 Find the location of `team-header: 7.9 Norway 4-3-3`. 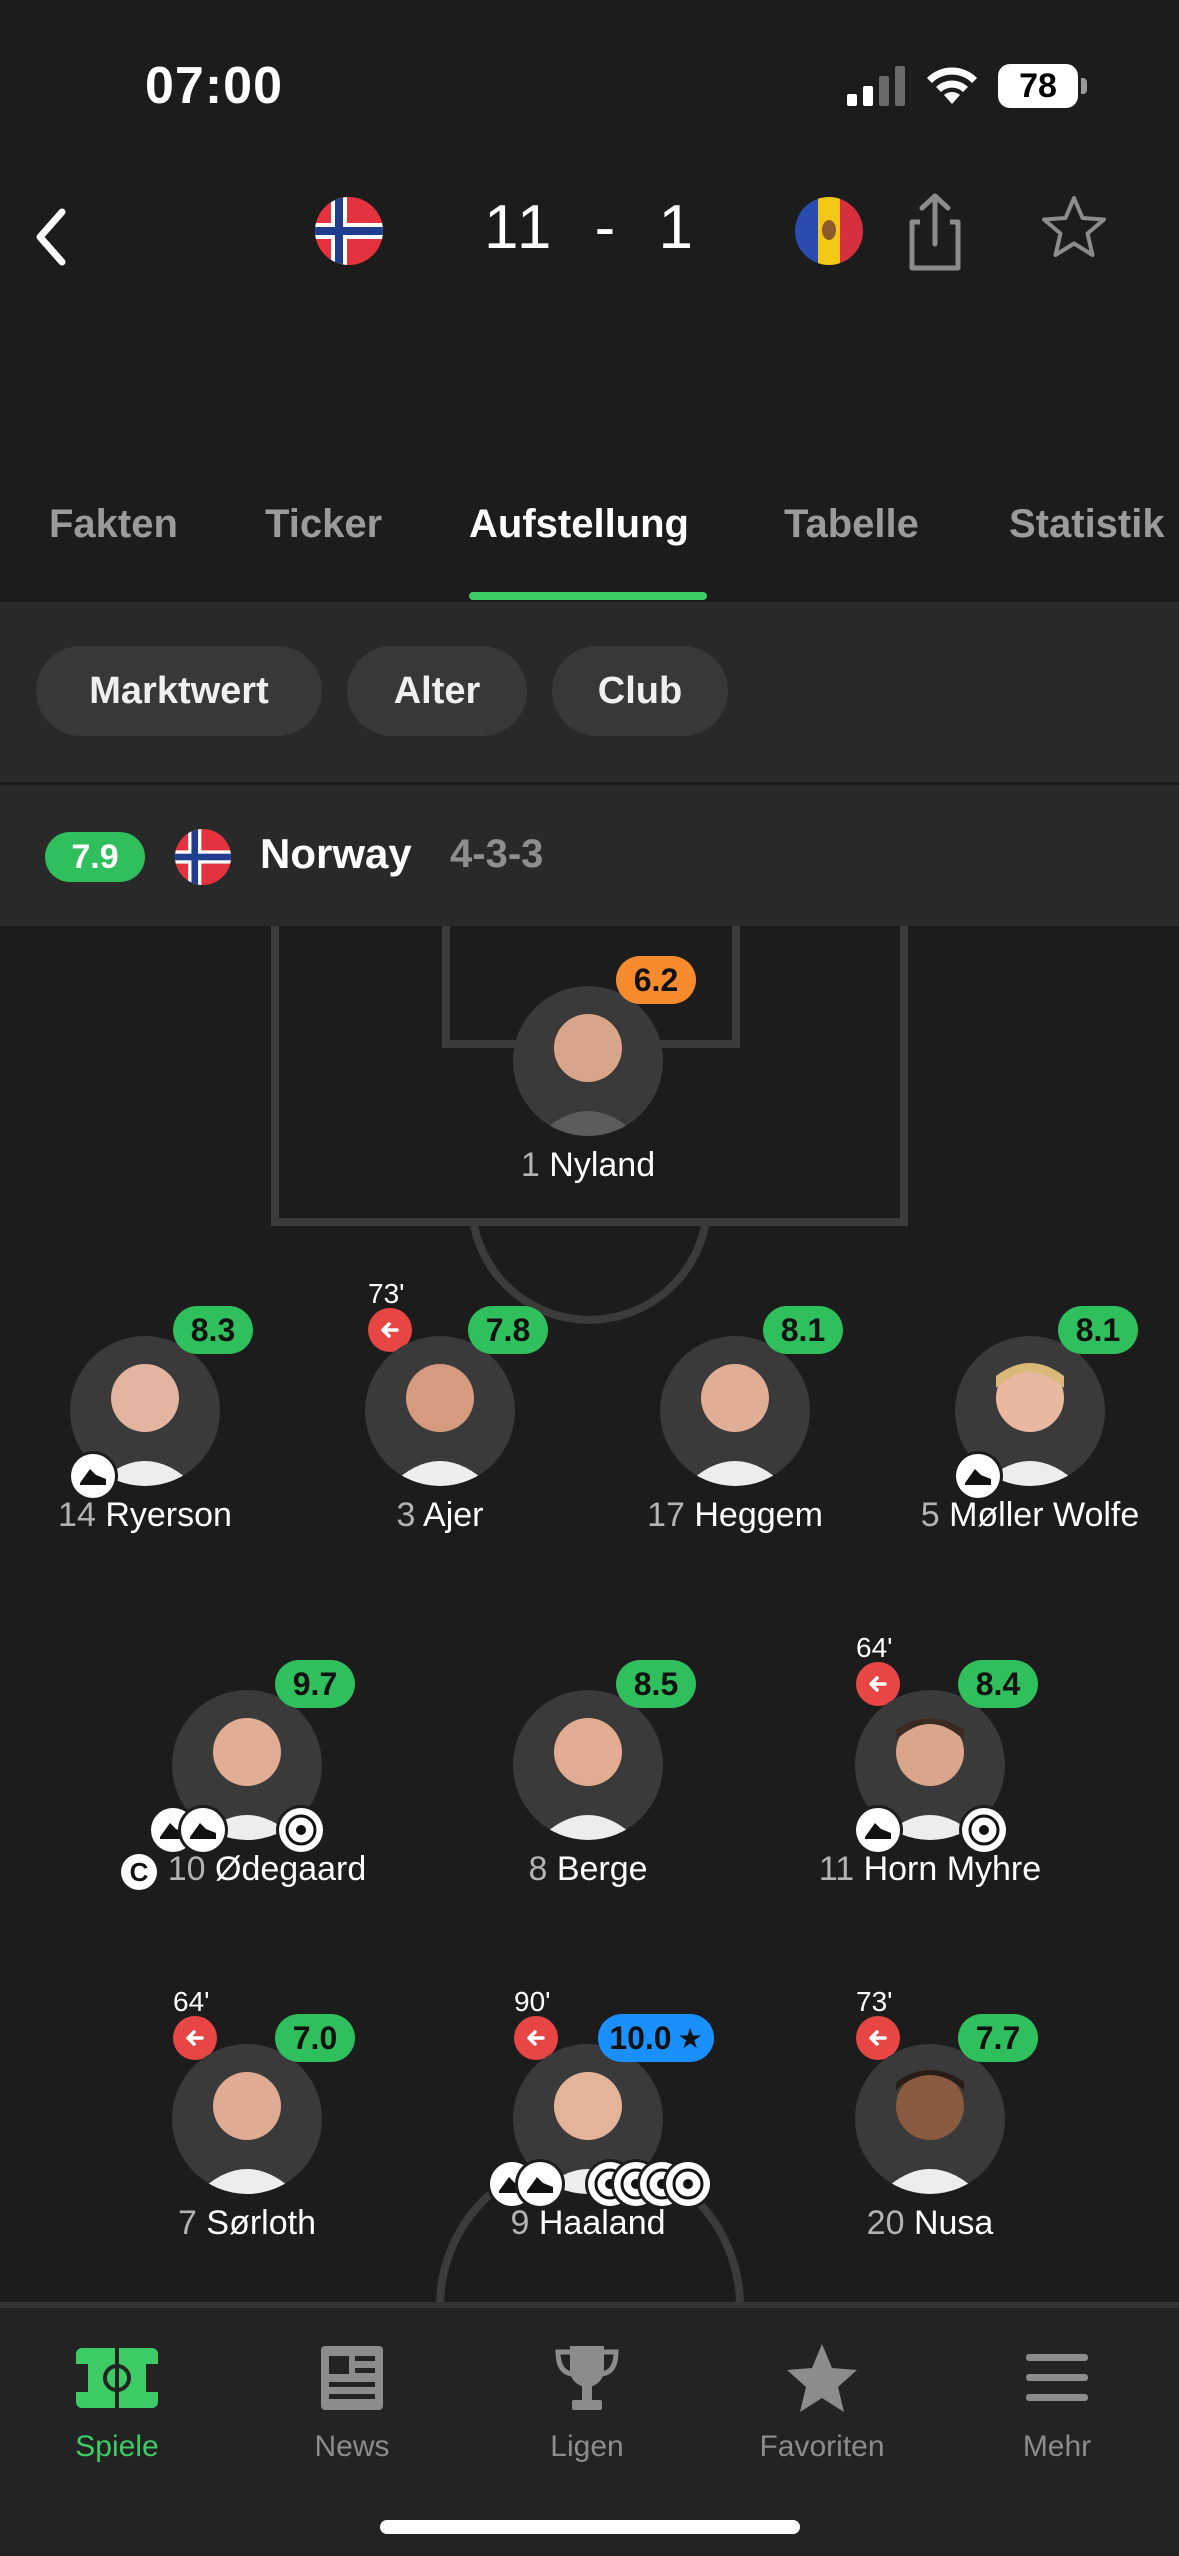

team-header: 7.9 Norway 4-3-3 is located at coordinates (589, 854).